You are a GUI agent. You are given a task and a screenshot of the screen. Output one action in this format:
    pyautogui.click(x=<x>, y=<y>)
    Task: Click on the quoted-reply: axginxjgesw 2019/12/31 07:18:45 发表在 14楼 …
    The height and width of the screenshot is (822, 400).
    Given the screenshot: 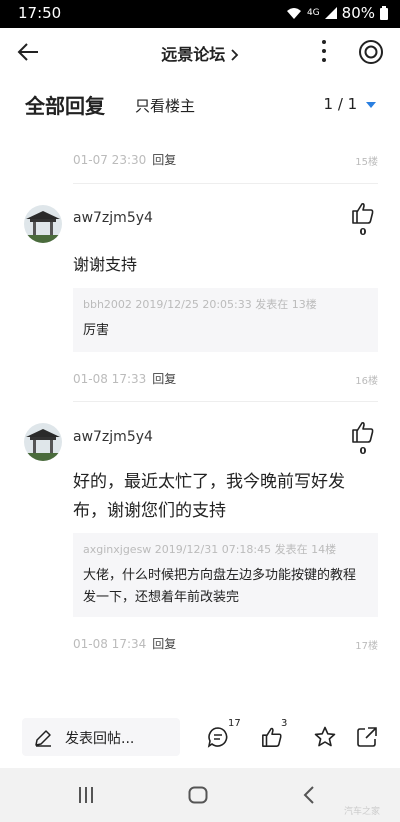 What is the action you would take?
    pyautogui.click(x=225, y=575)
    